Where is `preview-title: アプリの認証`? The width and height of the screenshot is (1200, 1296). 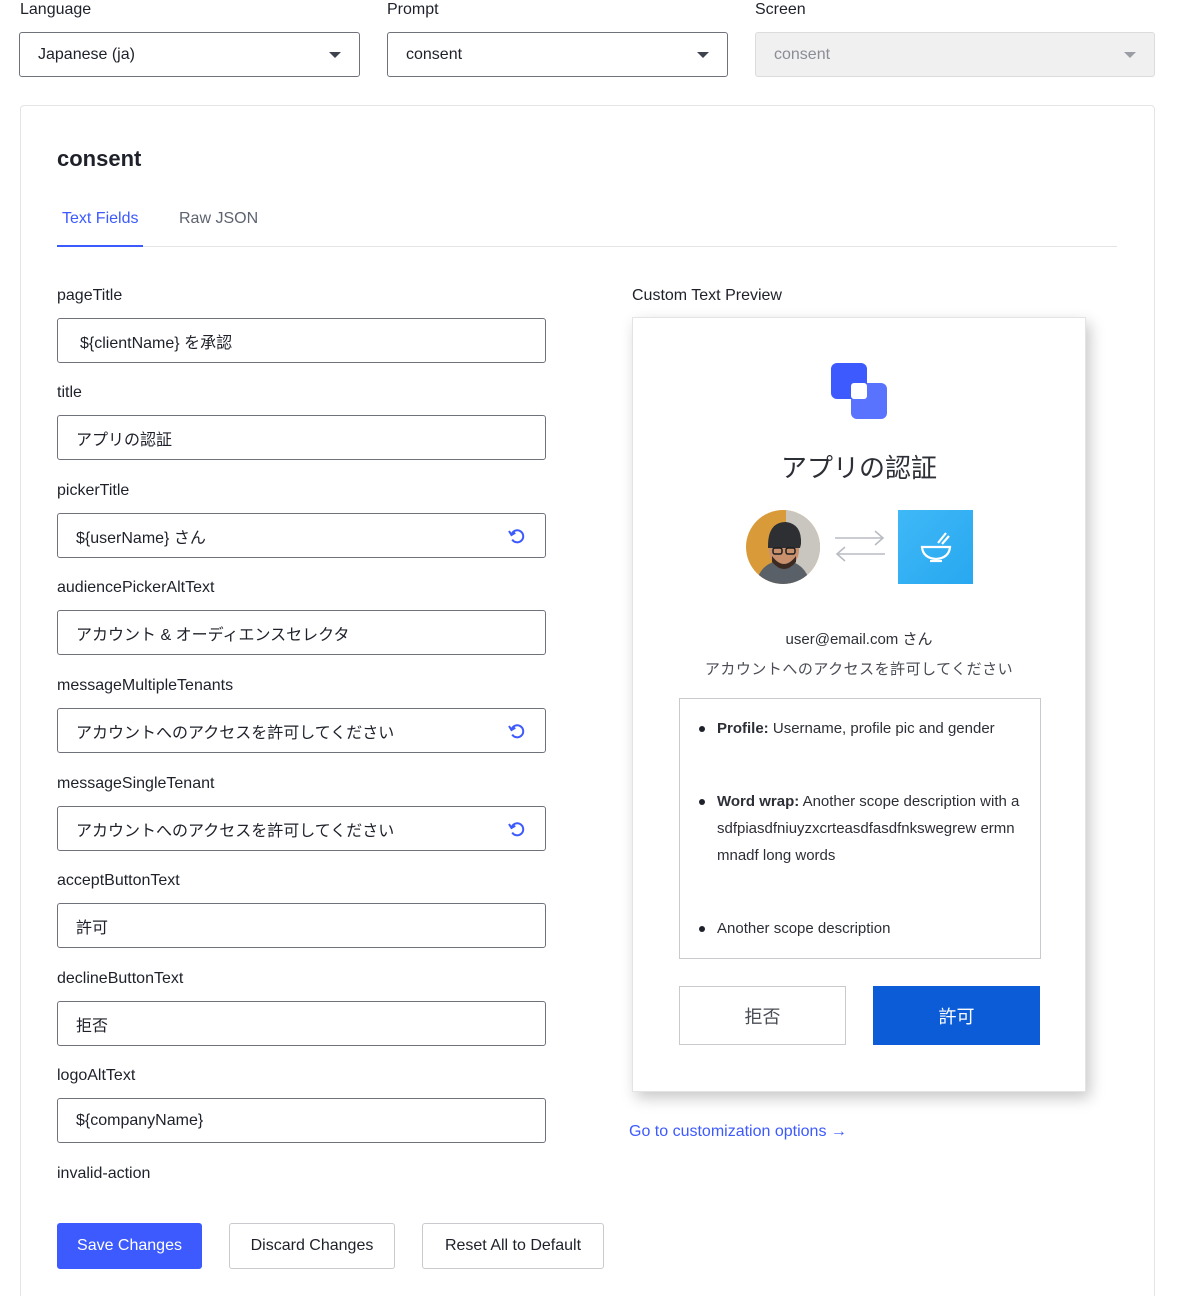
preview-title: アプリの認証 is located at coordinates (858, 468).